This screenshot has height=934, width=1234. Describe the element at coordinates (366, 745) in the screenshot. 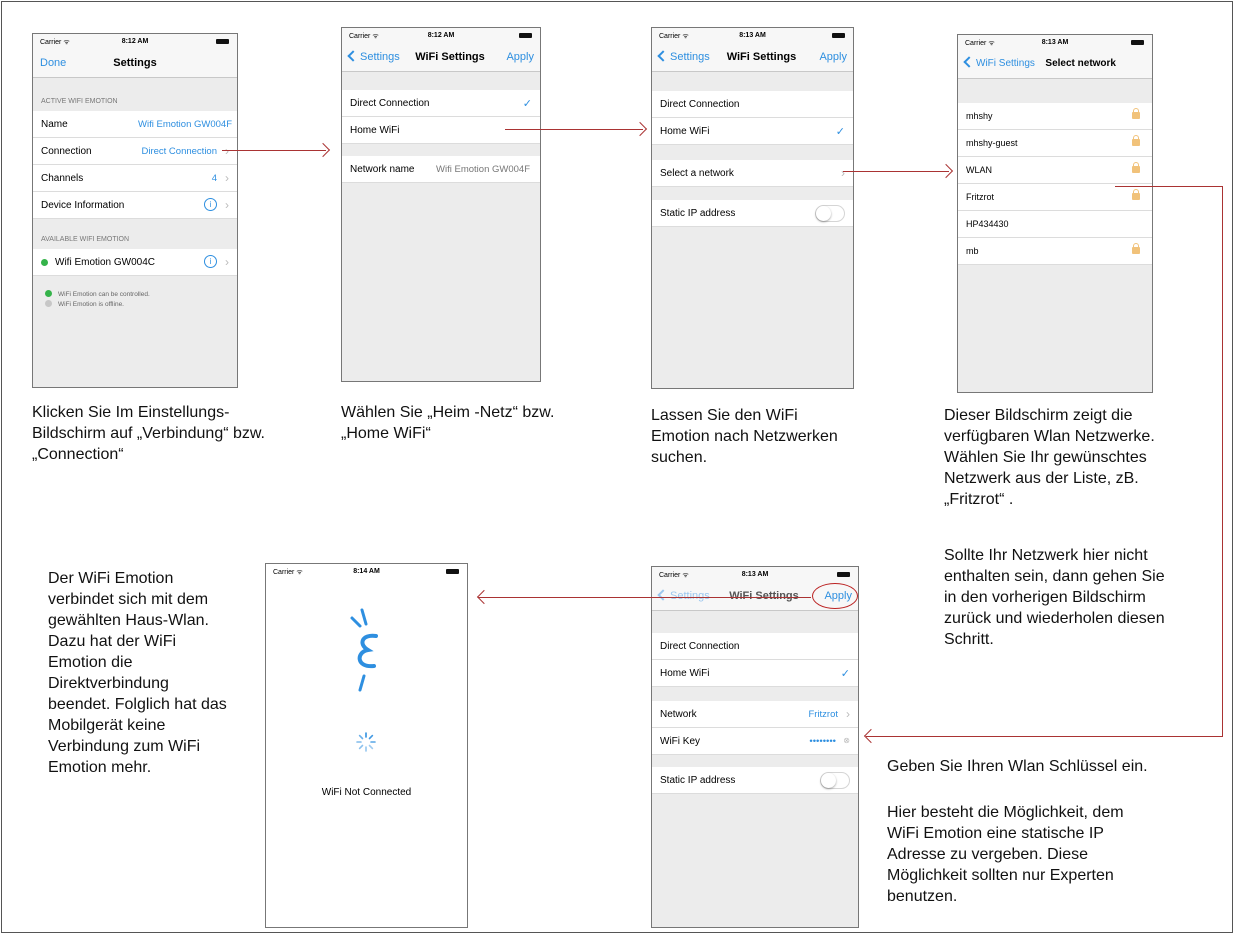

I see `phone-screen-not-connected: Carrier ᯤ 8:14 AM WiFi Not Connected` at that location.